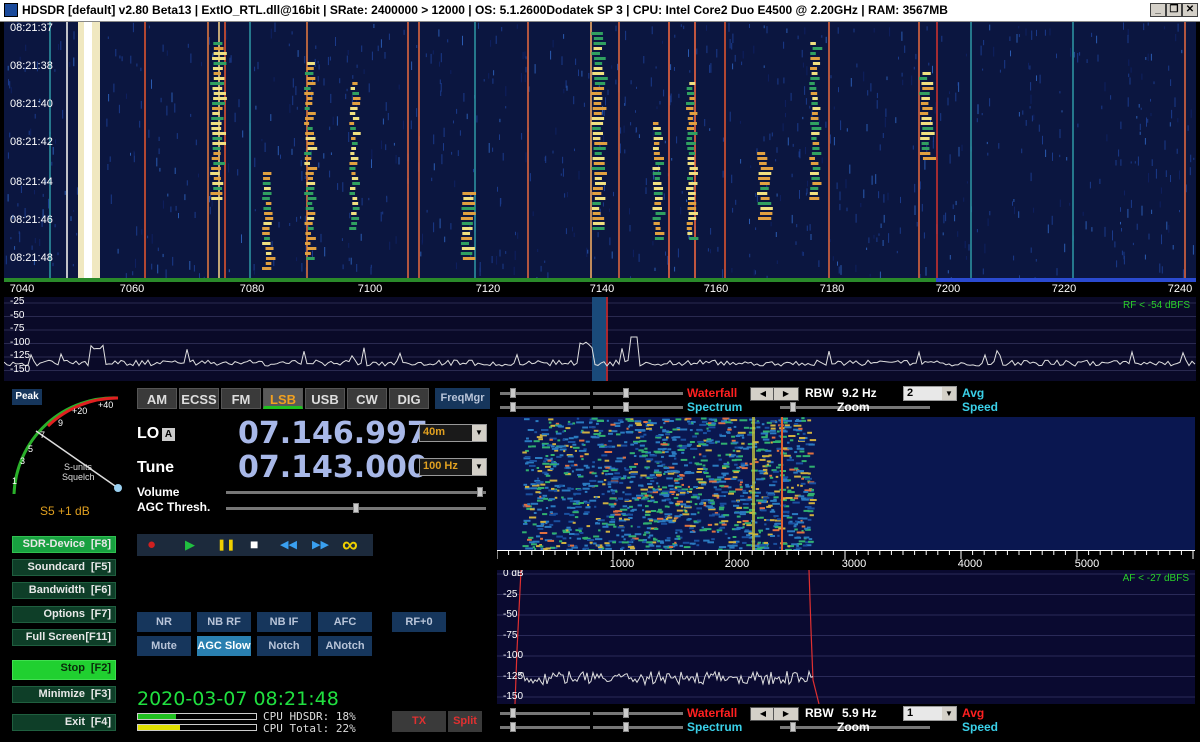  I want to click on rewind-icon: ◀◀, so click(288, 544).